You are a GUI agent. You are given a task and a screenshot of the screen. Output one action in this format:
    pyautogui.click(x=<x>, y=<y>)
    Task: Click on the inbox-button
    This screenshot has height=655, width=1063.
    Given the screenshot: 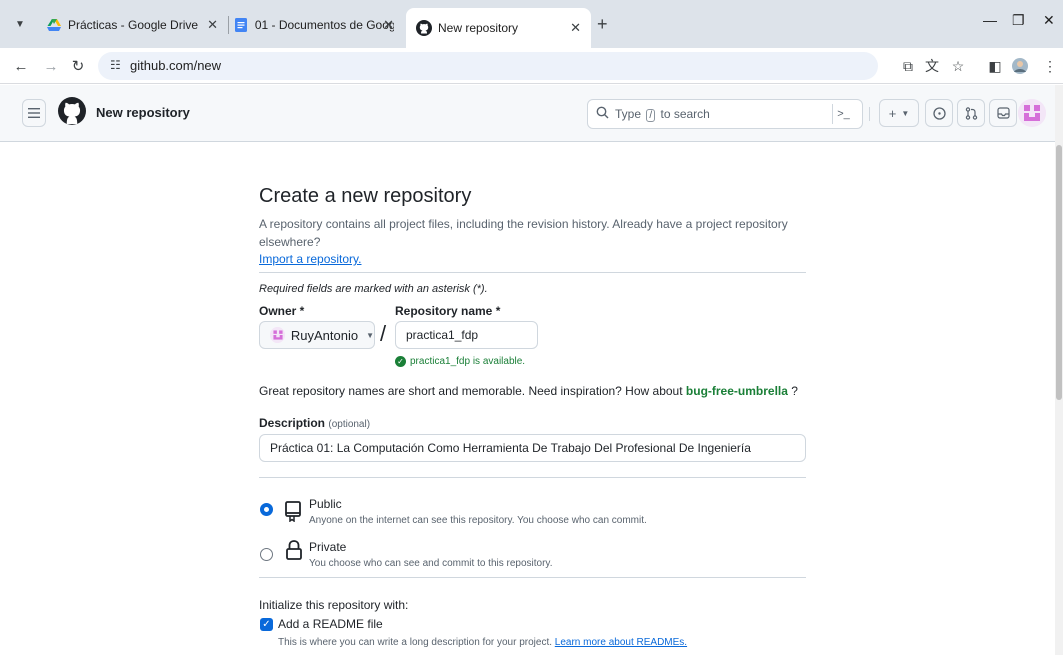 What is the action you would take?
    pyautogui.click(x=1003, y=113)
    